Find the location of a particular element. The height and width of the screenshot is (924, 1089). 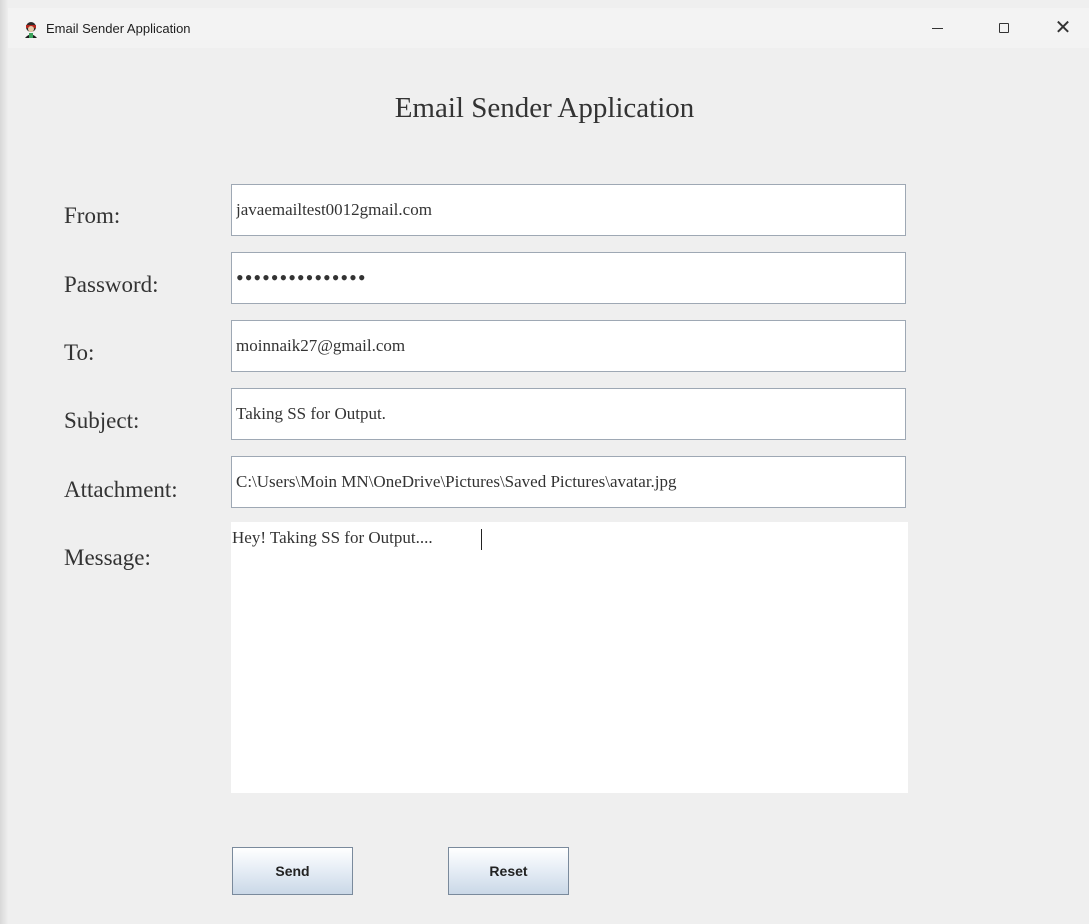

close-button: ✕ is located at coordinates (1063, 28).